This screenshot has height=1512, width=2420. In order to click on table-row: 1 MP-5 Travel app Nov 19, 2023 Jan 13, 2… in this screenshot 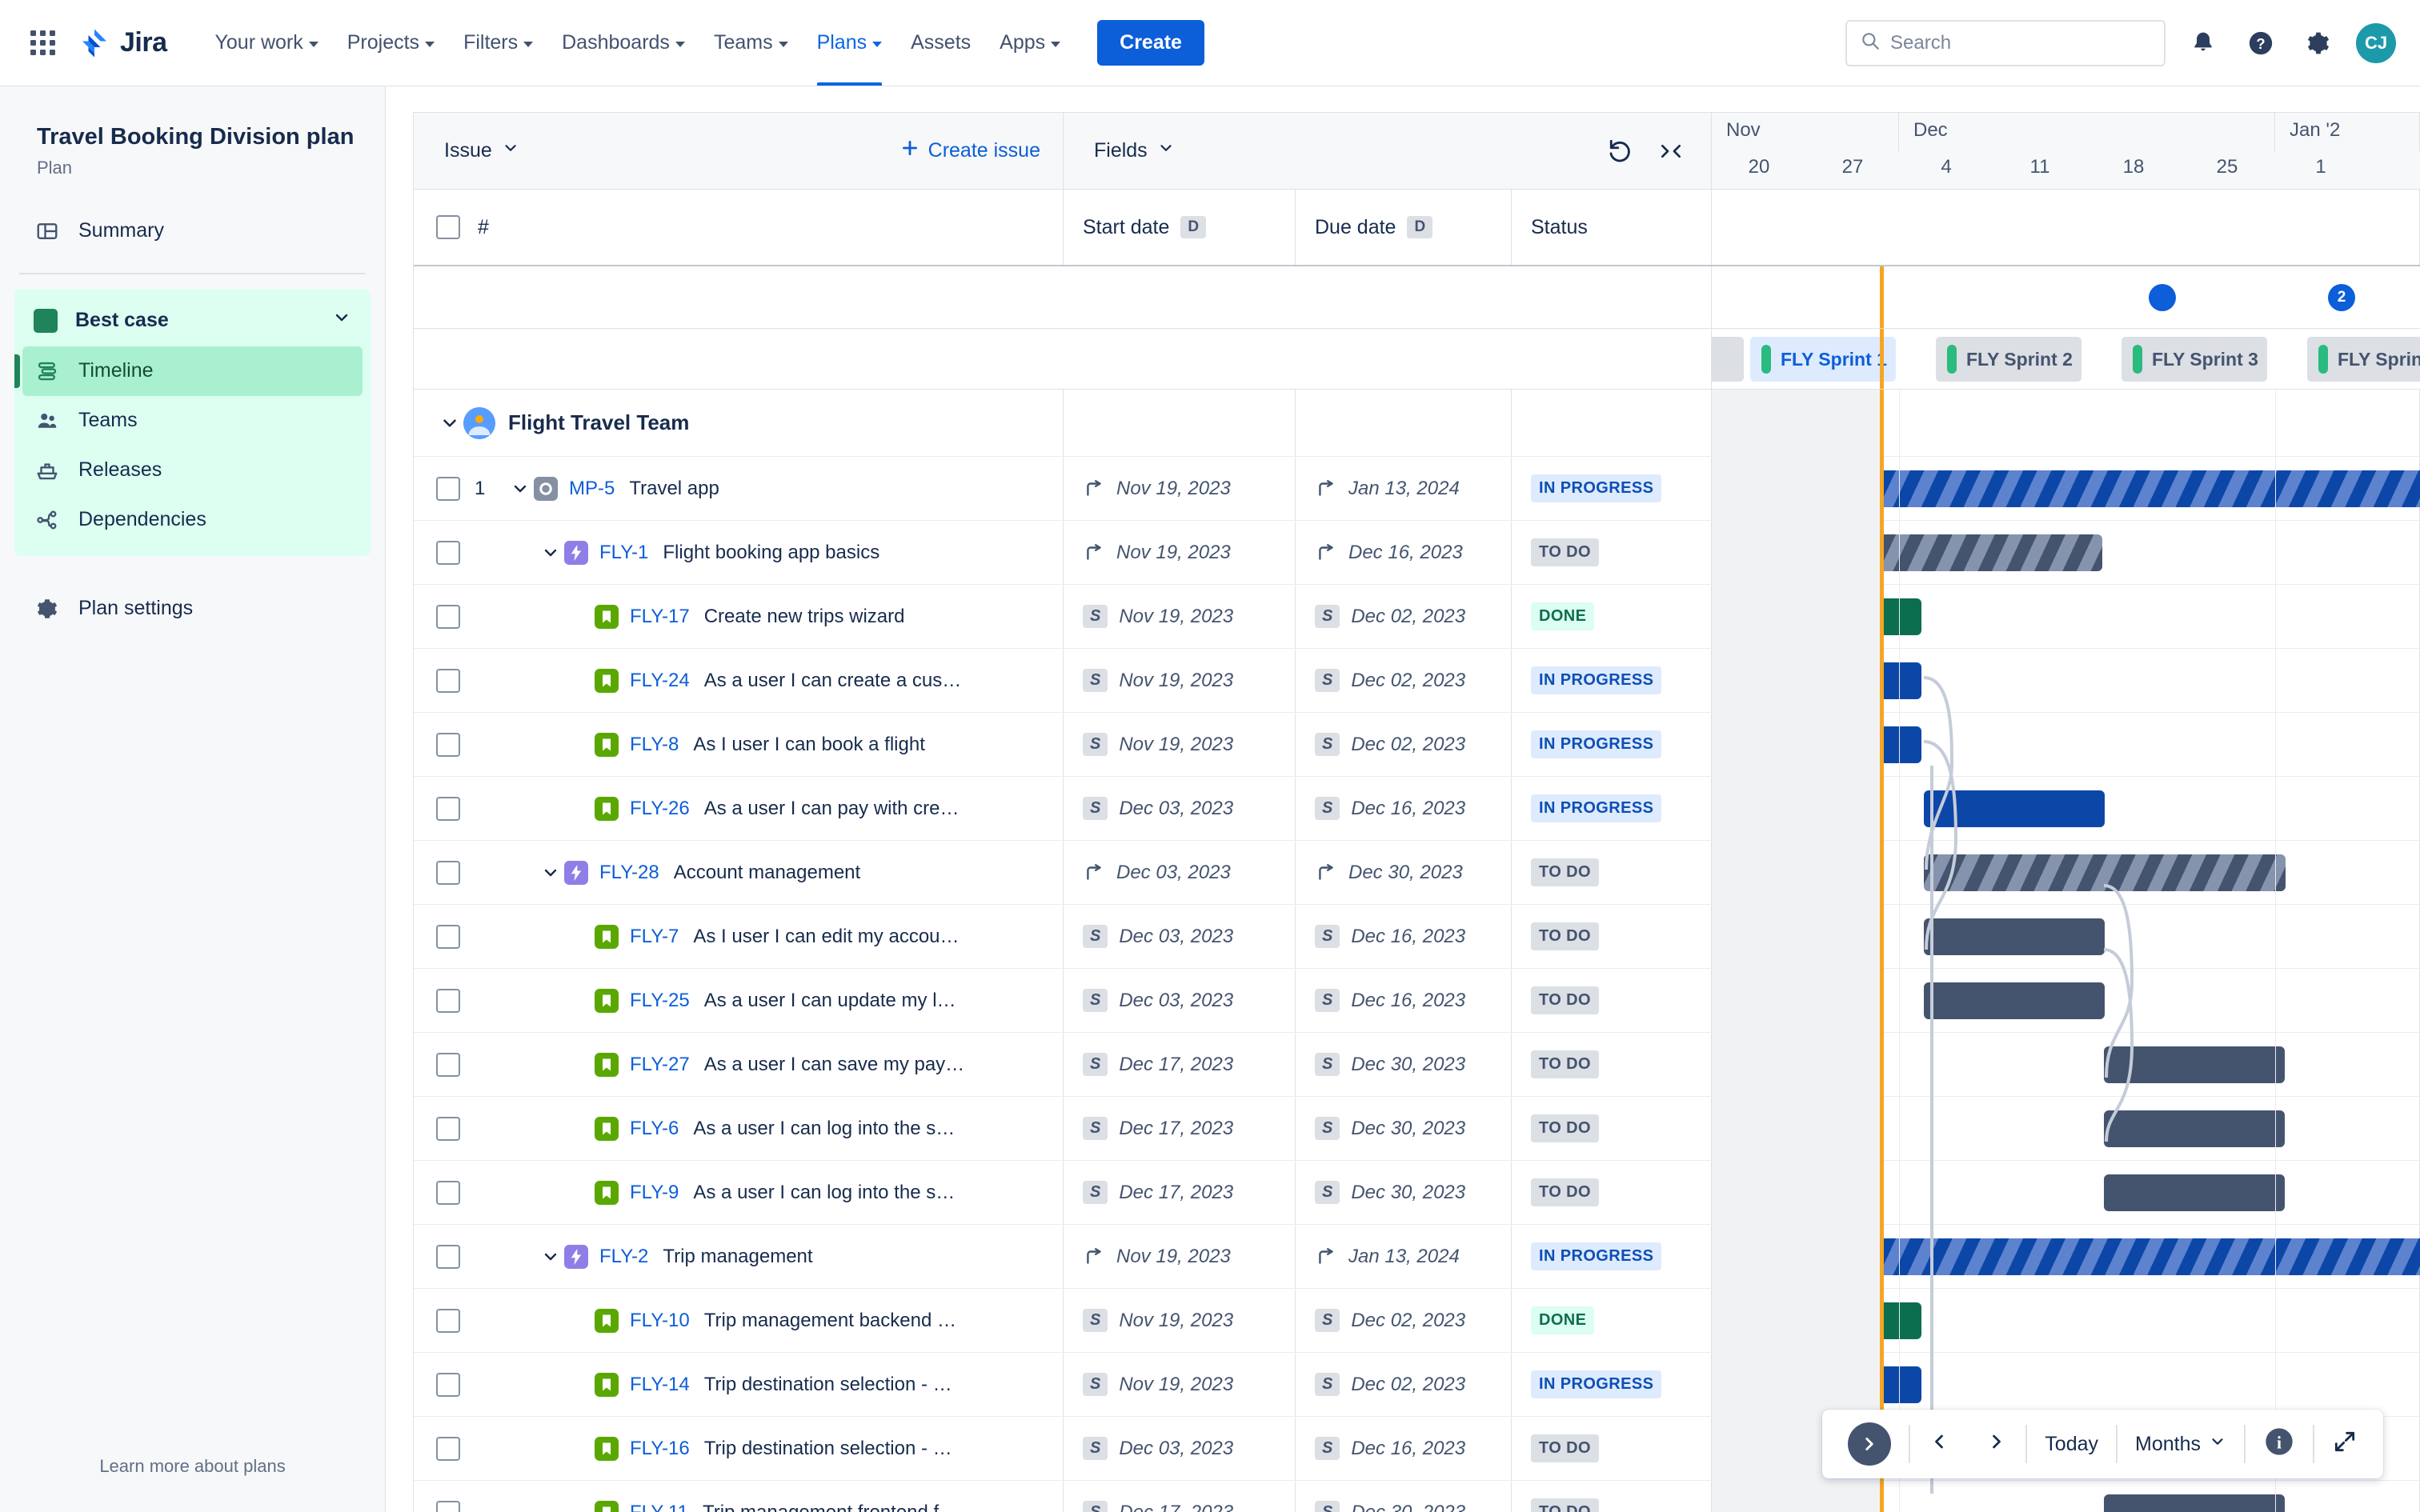, I will do `click(1417, 489)`.